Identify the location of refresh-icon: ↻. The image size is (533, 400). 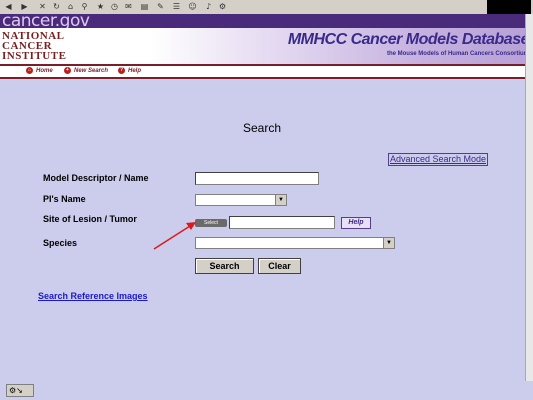
(56, 6).